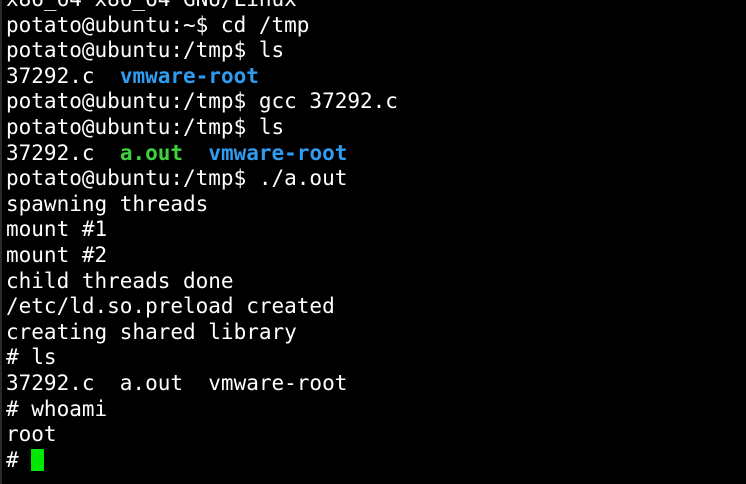  What do you see at coordinates (151, 331) in the screenshot?
I see `output-line: creating shared library` at bounding box center [151, 331].